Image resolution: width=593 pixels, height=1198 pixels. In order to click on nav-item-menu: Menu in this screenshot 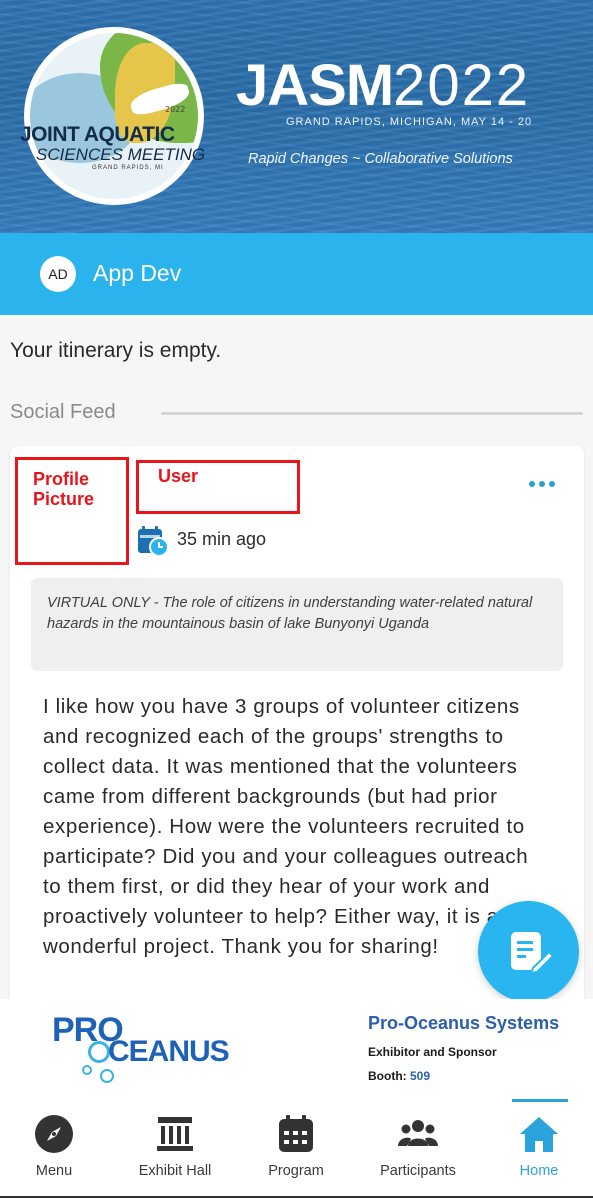, I will do `click(56, 1147)`.